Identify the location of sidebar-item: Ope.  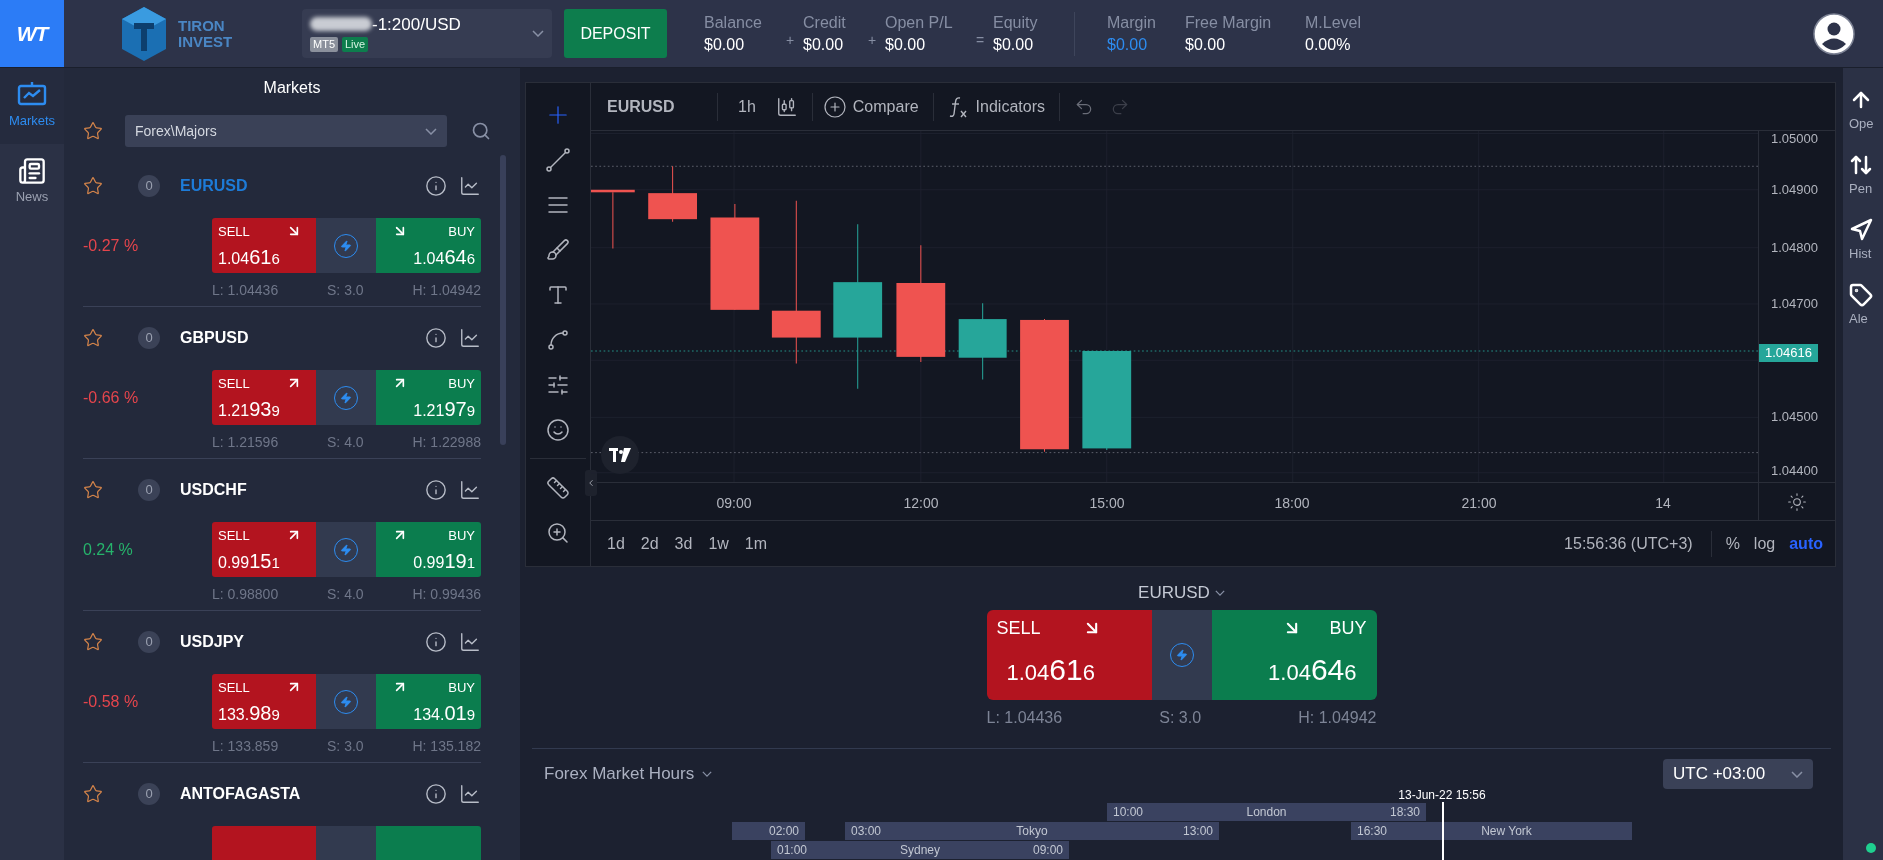
(1863, 112).